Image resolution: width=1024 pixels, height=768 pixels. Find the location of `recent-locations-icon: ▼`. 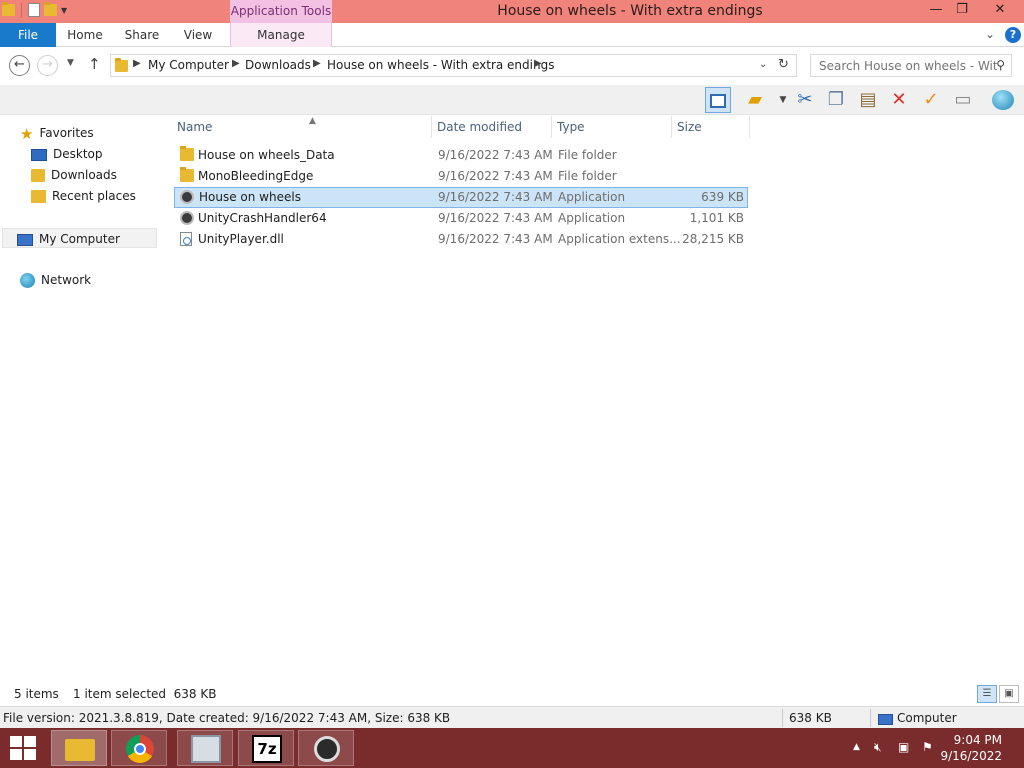

recent-locations-icon: ▼ is located at coordinates (70, 63).